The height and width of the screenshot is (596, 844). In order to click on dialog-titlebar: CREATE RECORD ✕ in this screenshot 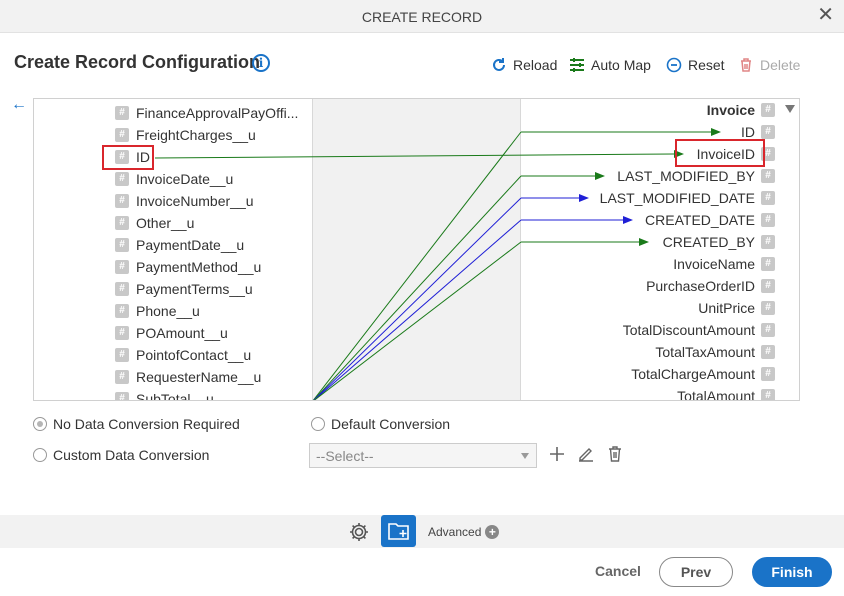, I will do `click(422, 16)`.